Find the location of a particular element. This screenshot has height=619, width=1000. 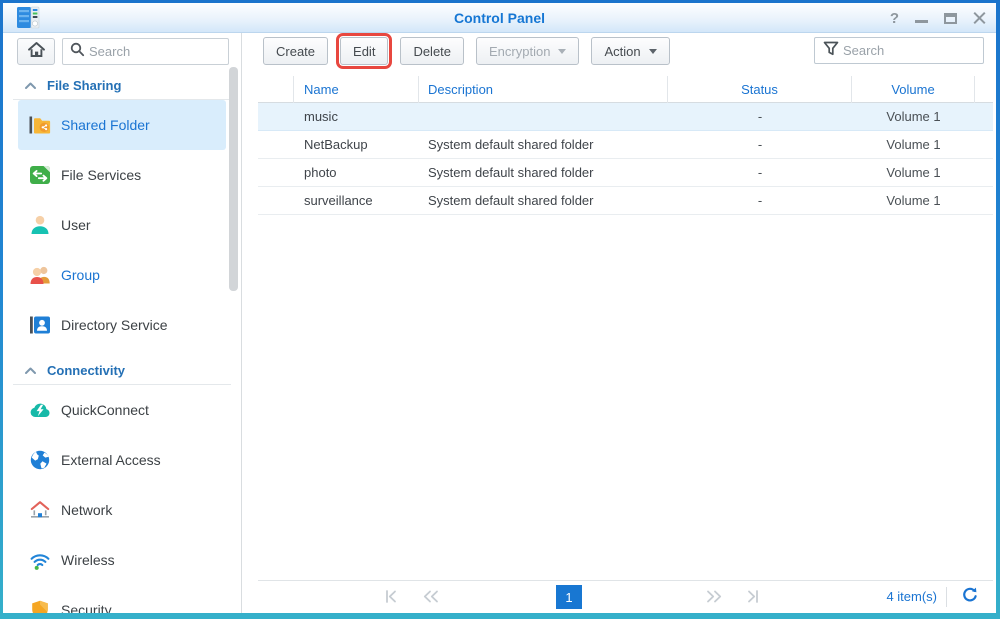

sidebar-item-group: Group is located at coordinates (122, 275).